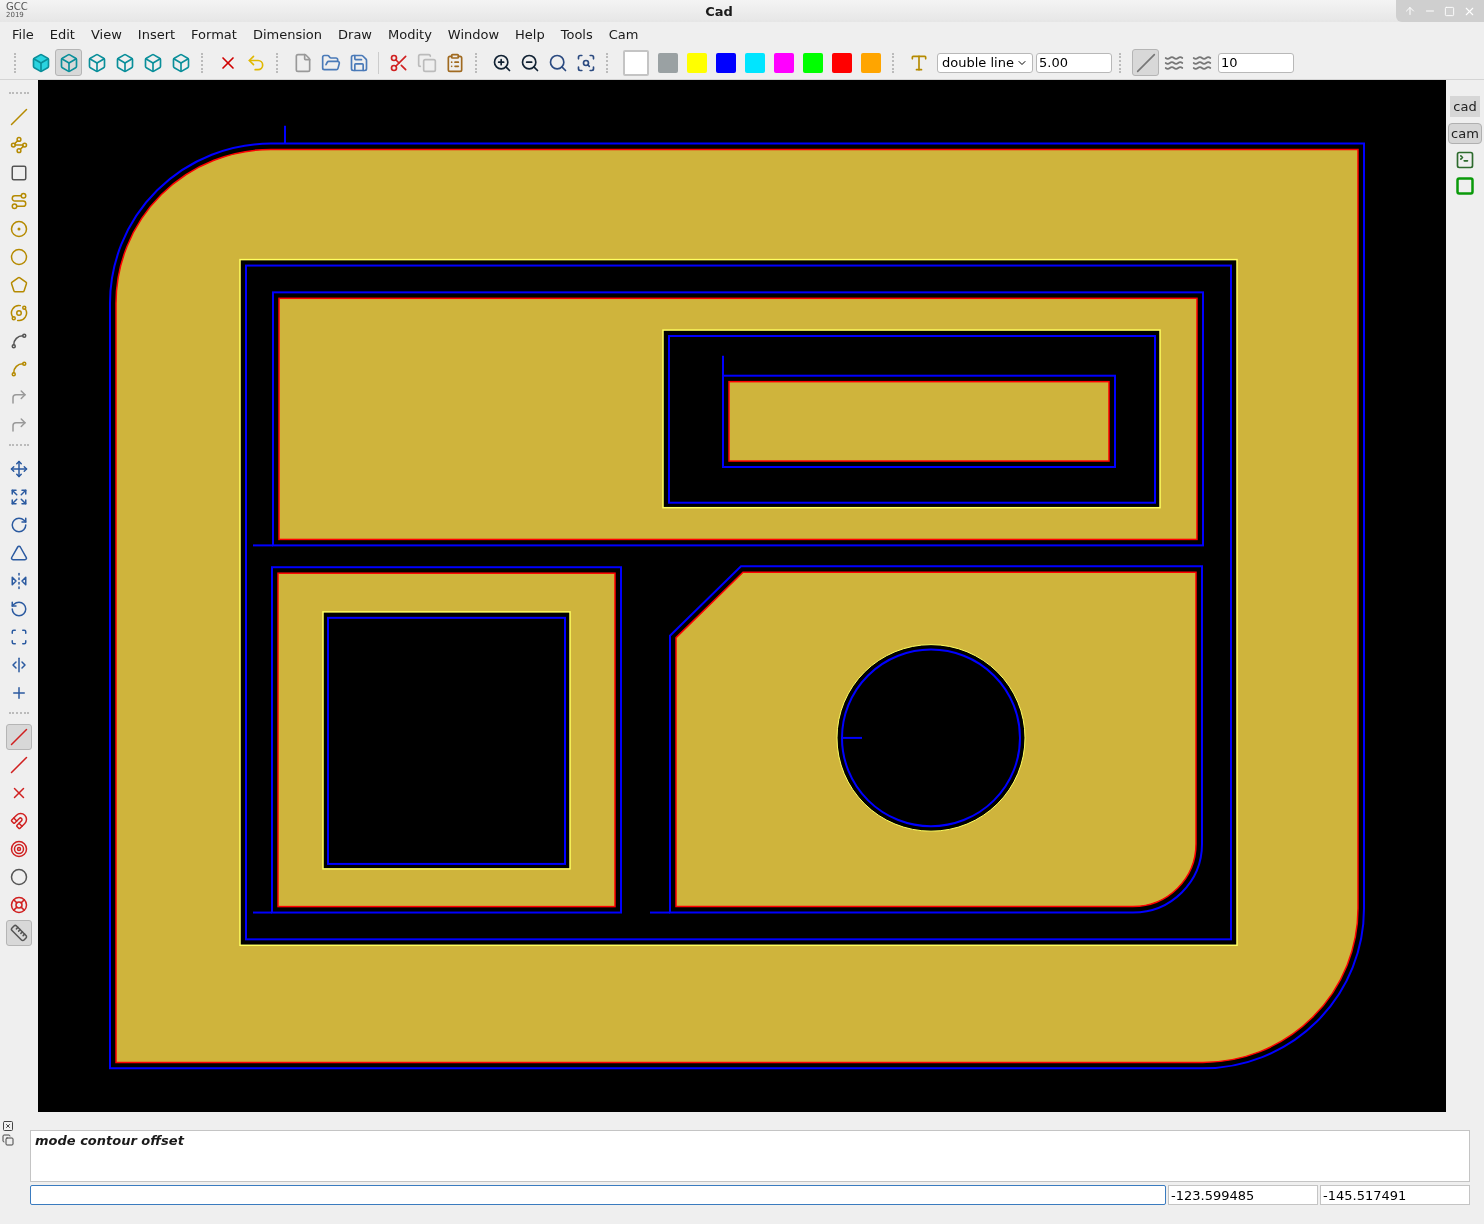 This screenshot has height=1224, width=1484. What do you see at coordinates (557, 62) in the screenshot?
I see `zoom-fit-icon` at bounding box center [557, 62].